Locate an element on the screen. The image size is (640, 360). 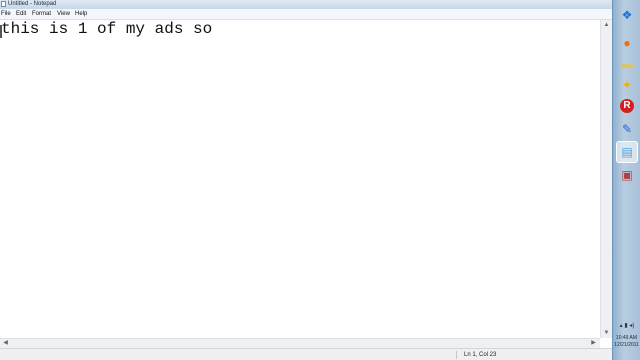
taskbar-tool-app: ✦ is located at coordinates (627, 85).